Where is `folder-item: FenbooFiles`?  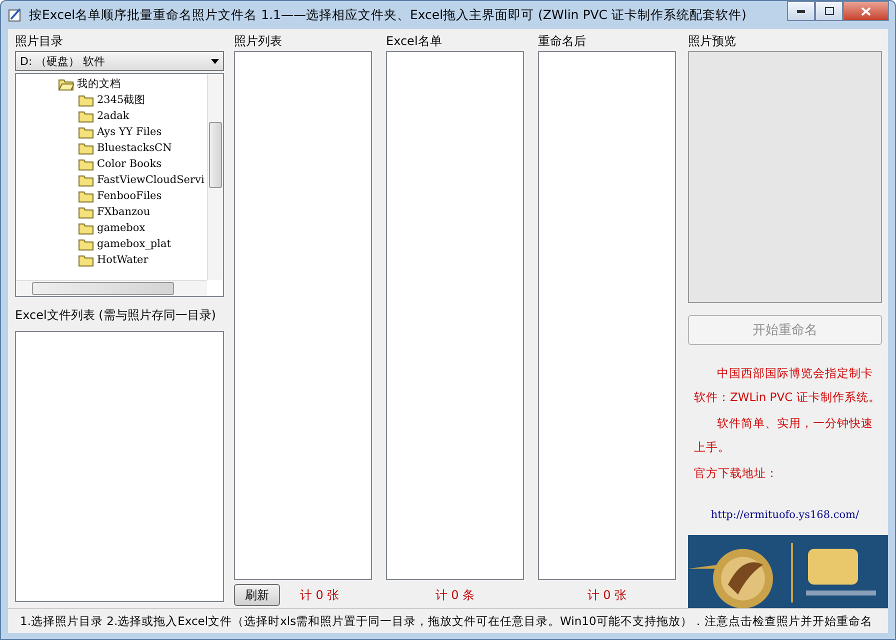 folder-item: FenbooFiles is located at coordinates (112, 196).